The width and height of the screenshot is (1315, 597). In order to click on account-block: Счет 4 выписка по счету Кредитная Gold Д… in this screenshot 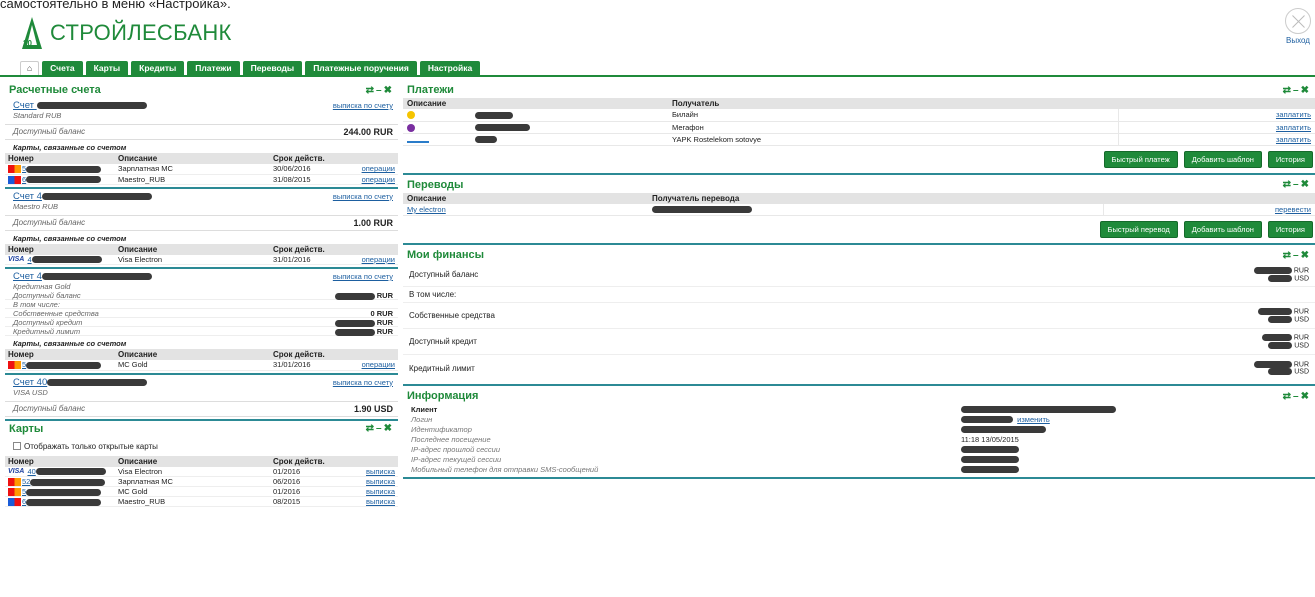, I will do `click(201, 322)`.